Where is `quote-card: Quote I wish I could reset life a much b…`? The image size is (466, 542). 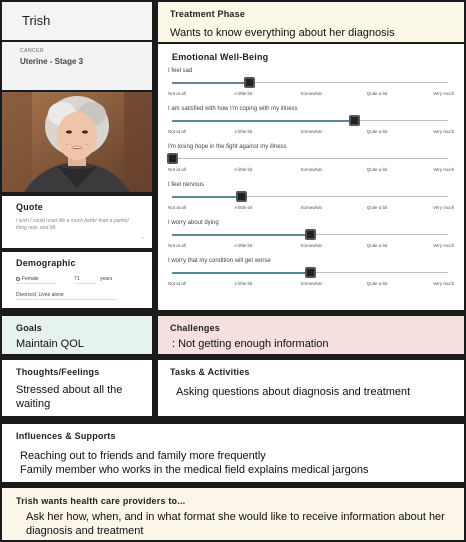
quote-card: Quote I wish I could reset life a much b… is located at coordinates (77, 222).